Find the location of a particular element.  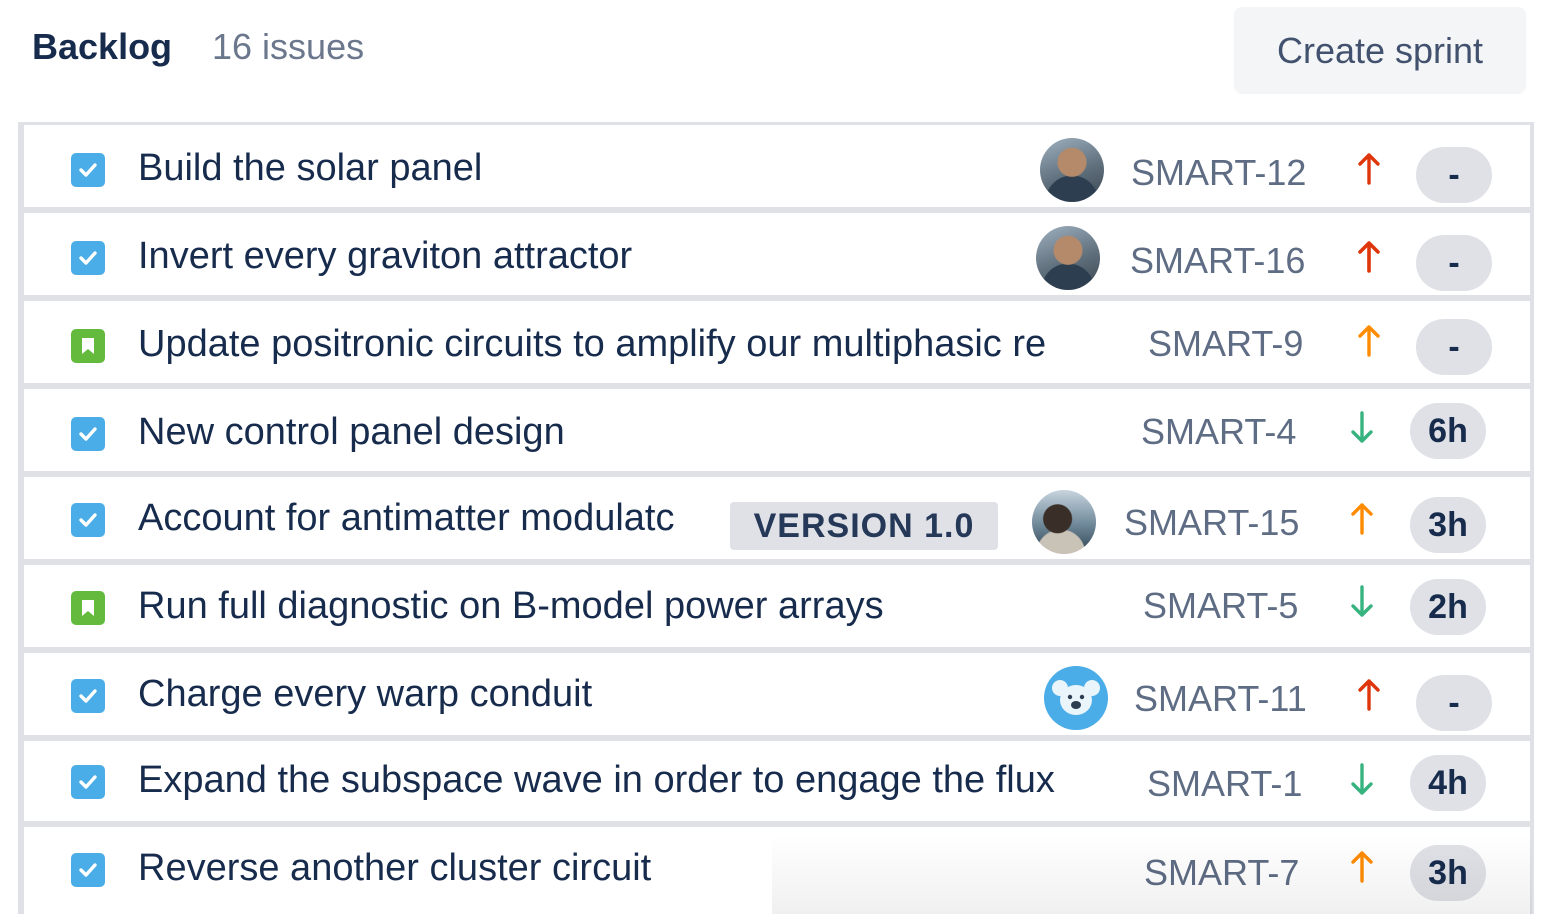

issue-key: SMART-7 is located at coordinates (1221, 873).